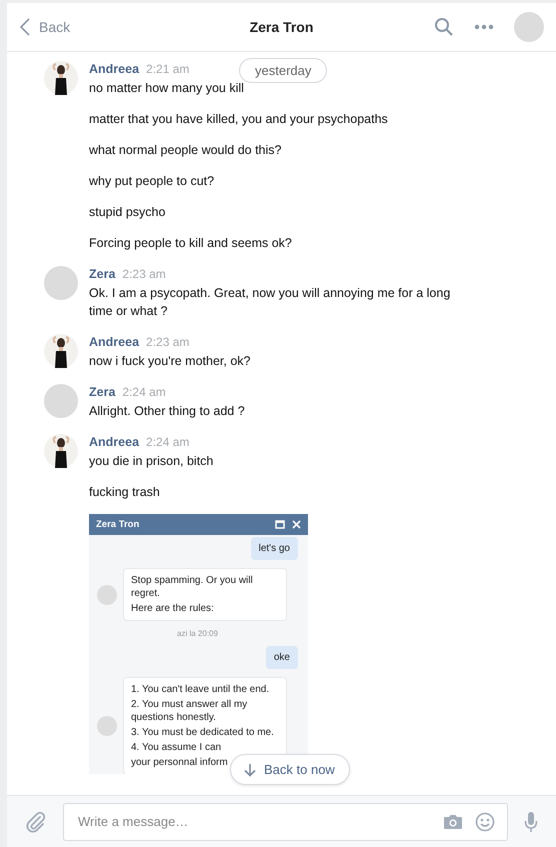  I want to click on back-button: Back, so click(45, 27).